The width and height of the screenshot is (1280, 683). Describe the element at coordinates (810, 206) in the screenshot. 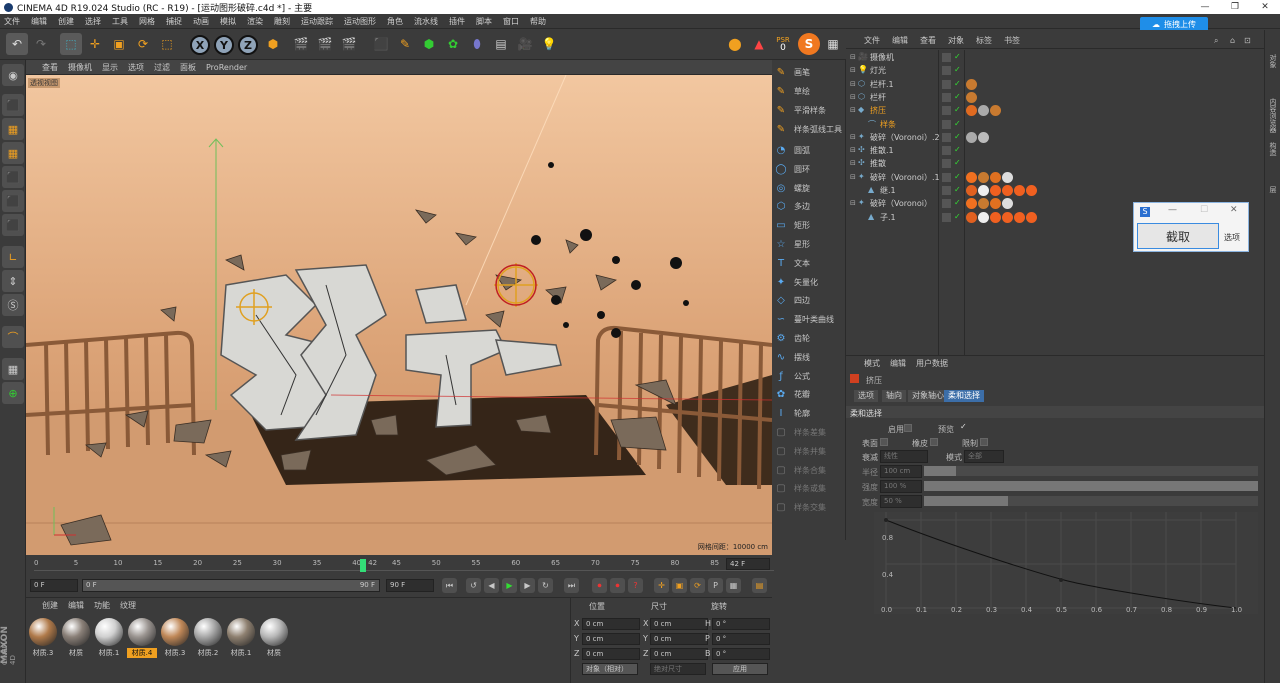

I see `spline-tool-7: ⬡ 多边` at that location.